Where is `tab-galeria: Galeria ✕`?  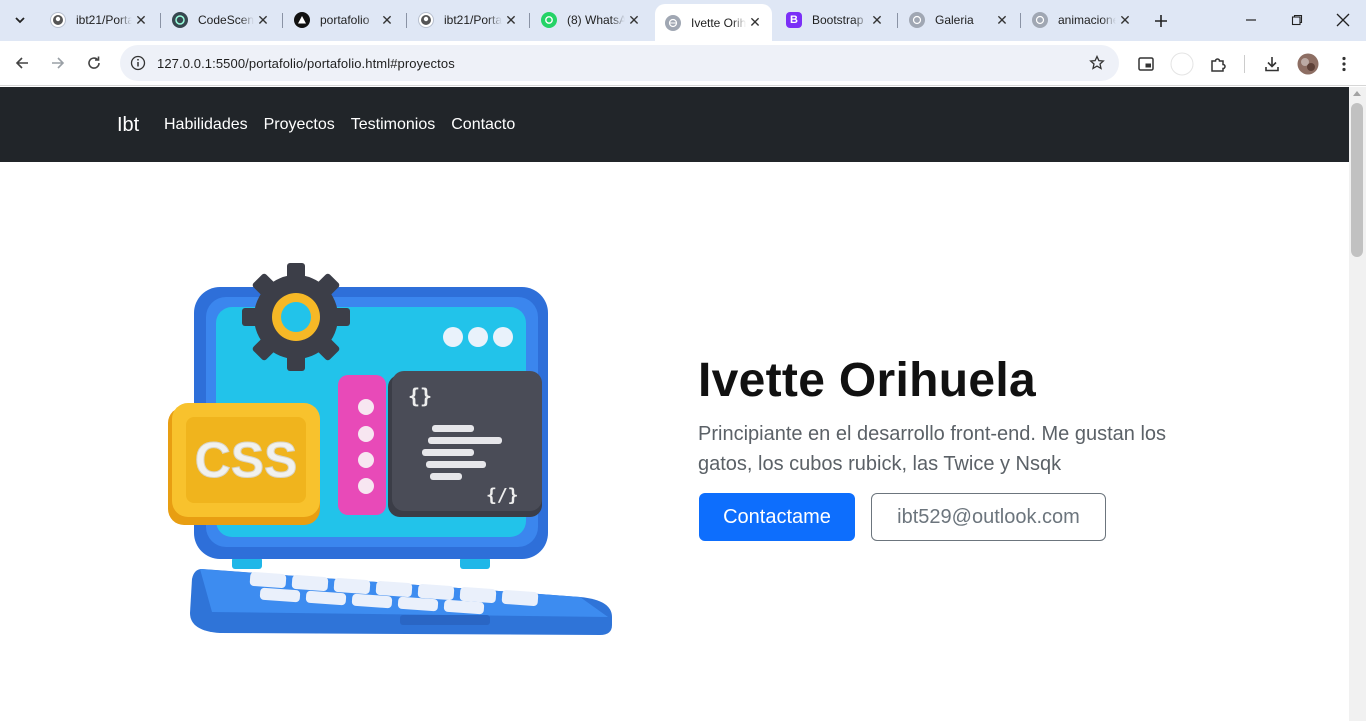
tab-galeria: Galeria ✕ is located at coordinates (959, 20).